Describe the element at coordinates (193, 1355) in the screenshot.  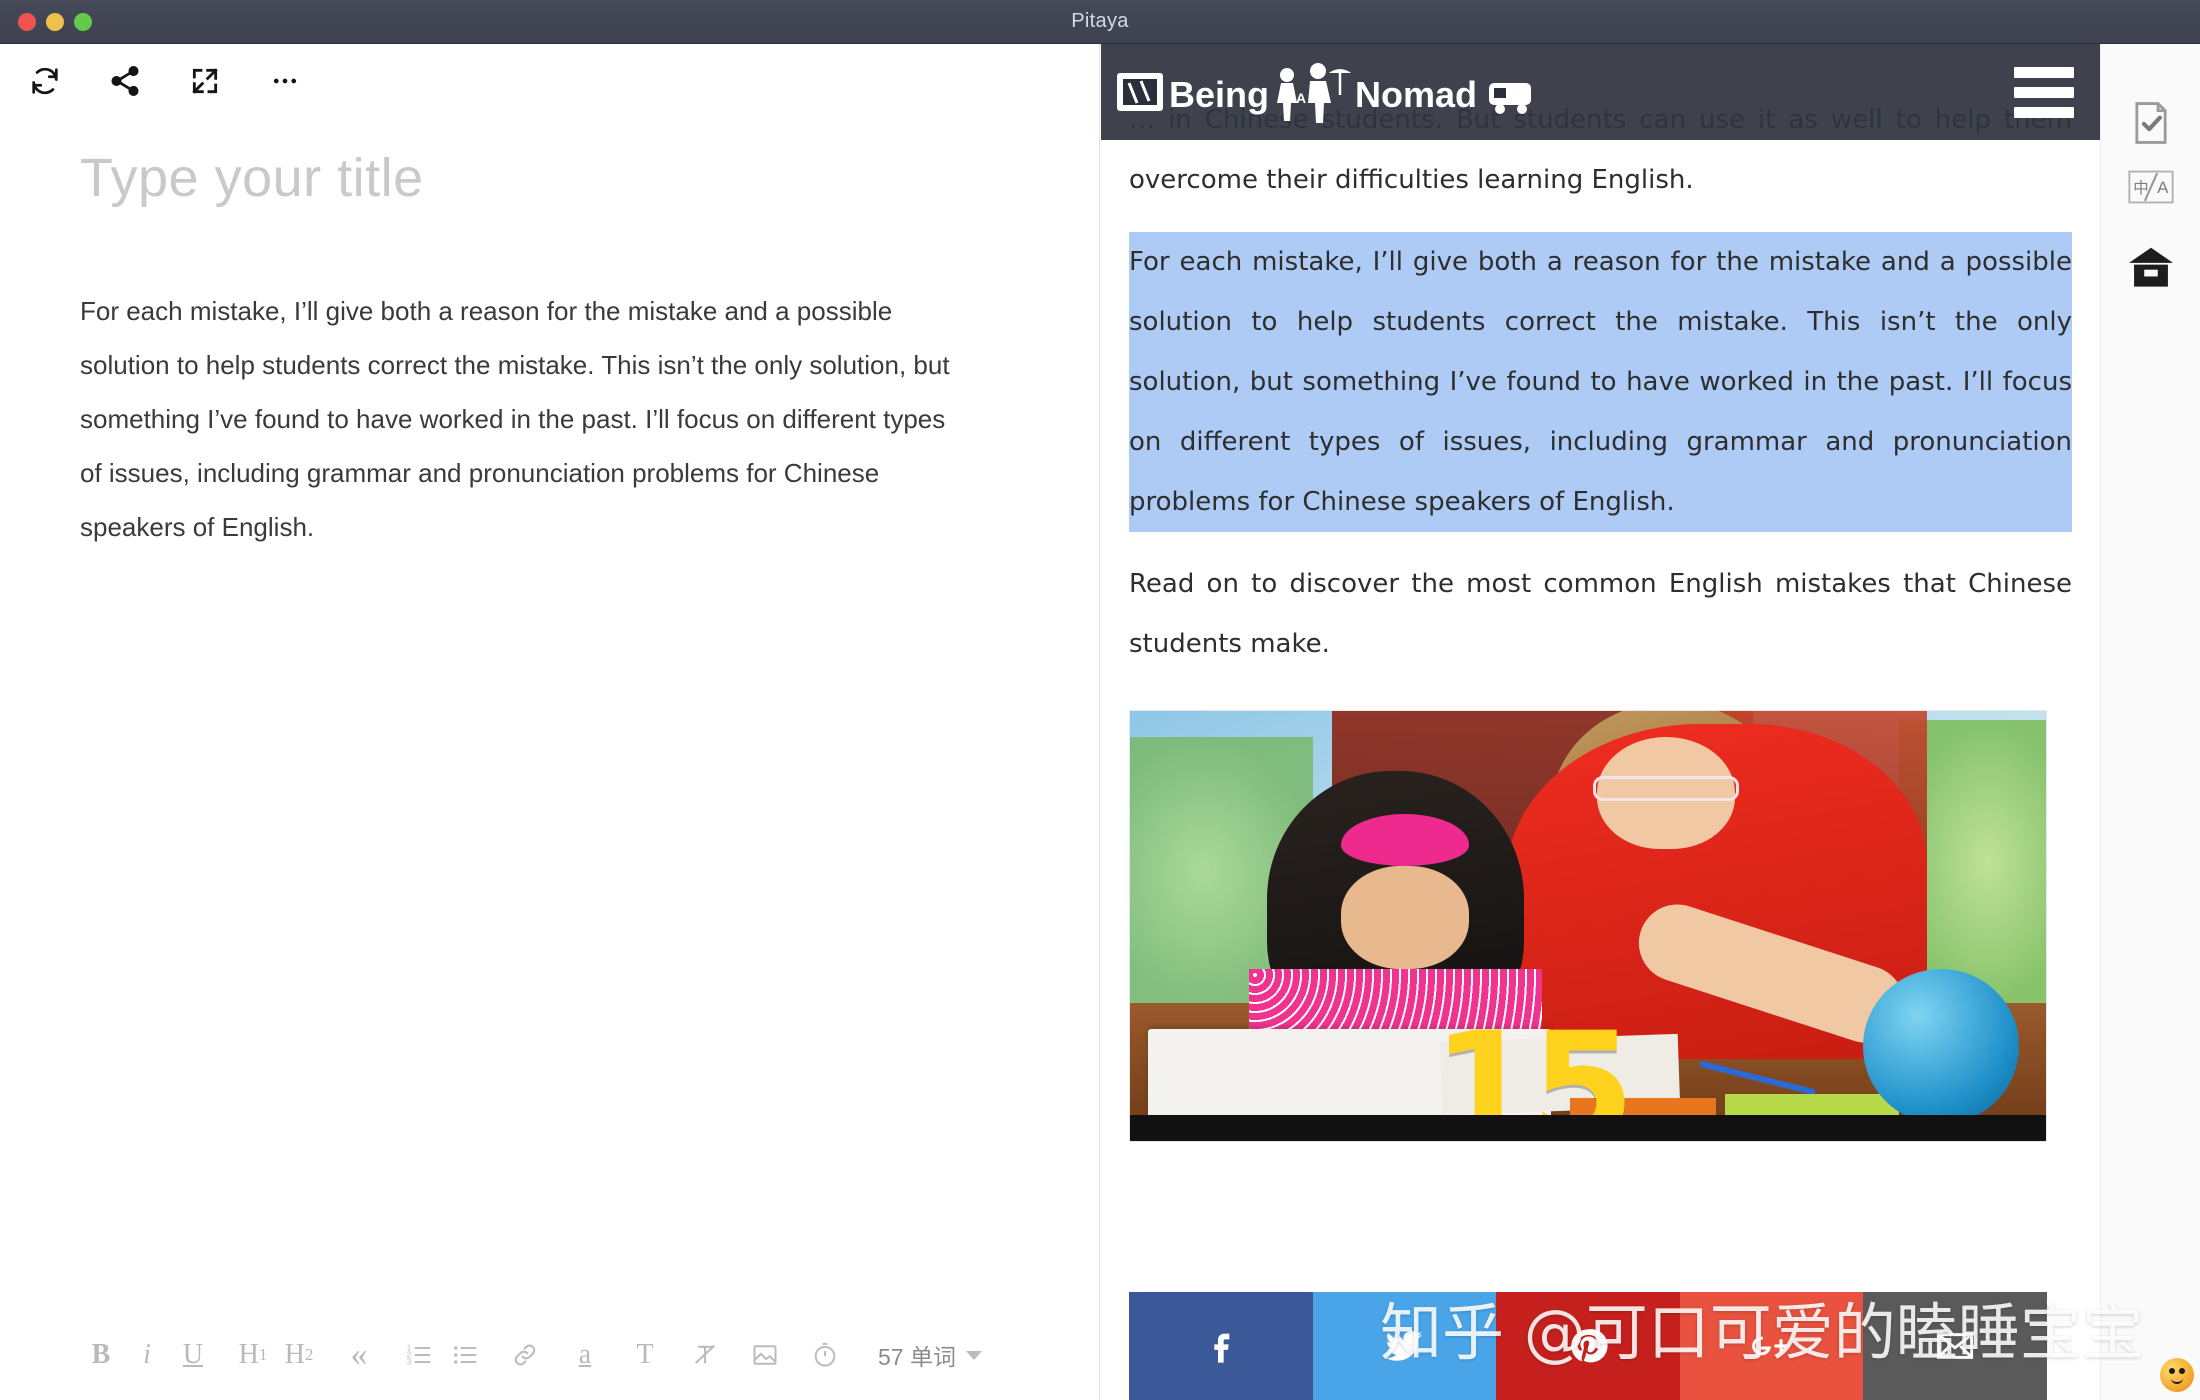
I see `underline-button: U` at that location.